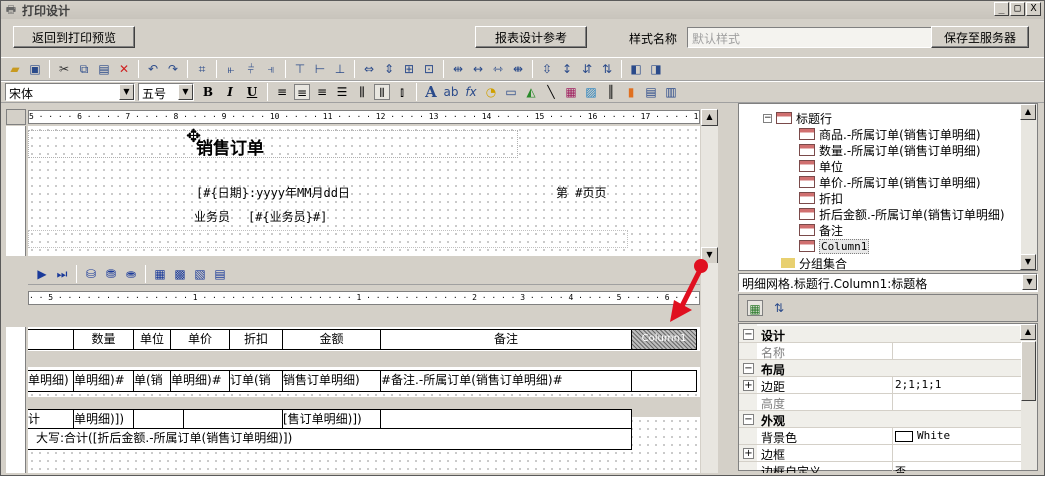  What do you see at coordinates (160, 274) in the screenshot?
I see `grid-col-icon: ▦` at bounding box center [160, 274].